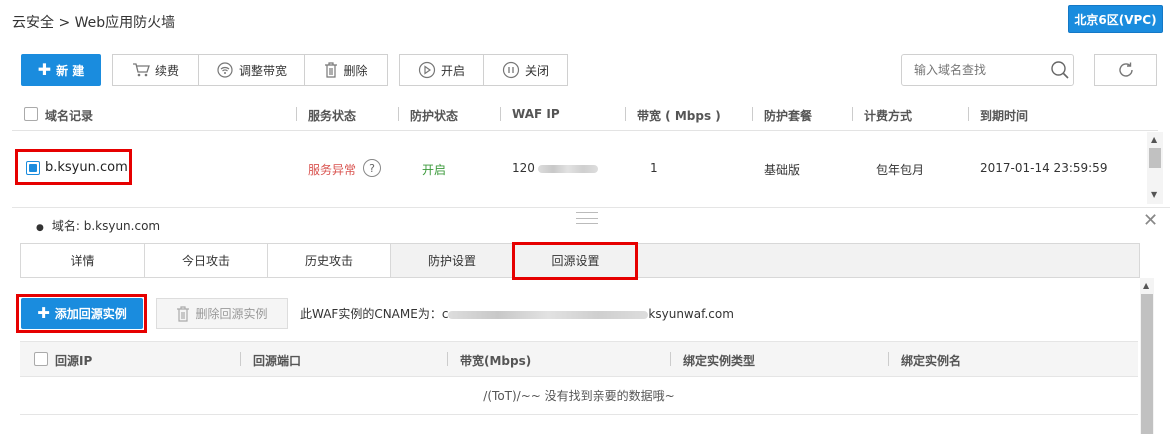 The height and width of the screenshot is (434, 1171). I want to click on panel-scrollbar: ▲, so click(1147, 356).